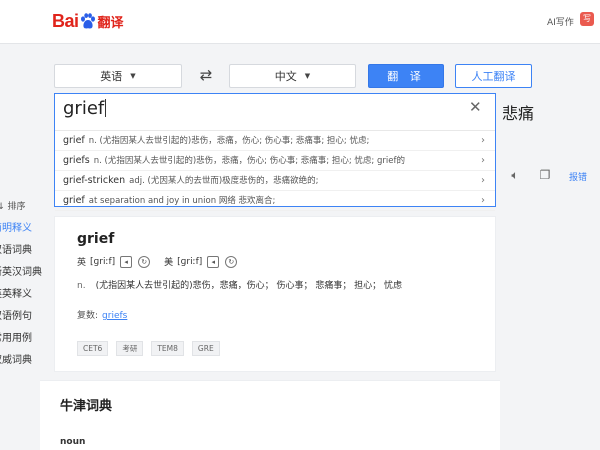  What do you see at coordinates (94, 180) in the screenshot?
I see `suggestion-word: grief-stricken` at bounding box center [94, 180].